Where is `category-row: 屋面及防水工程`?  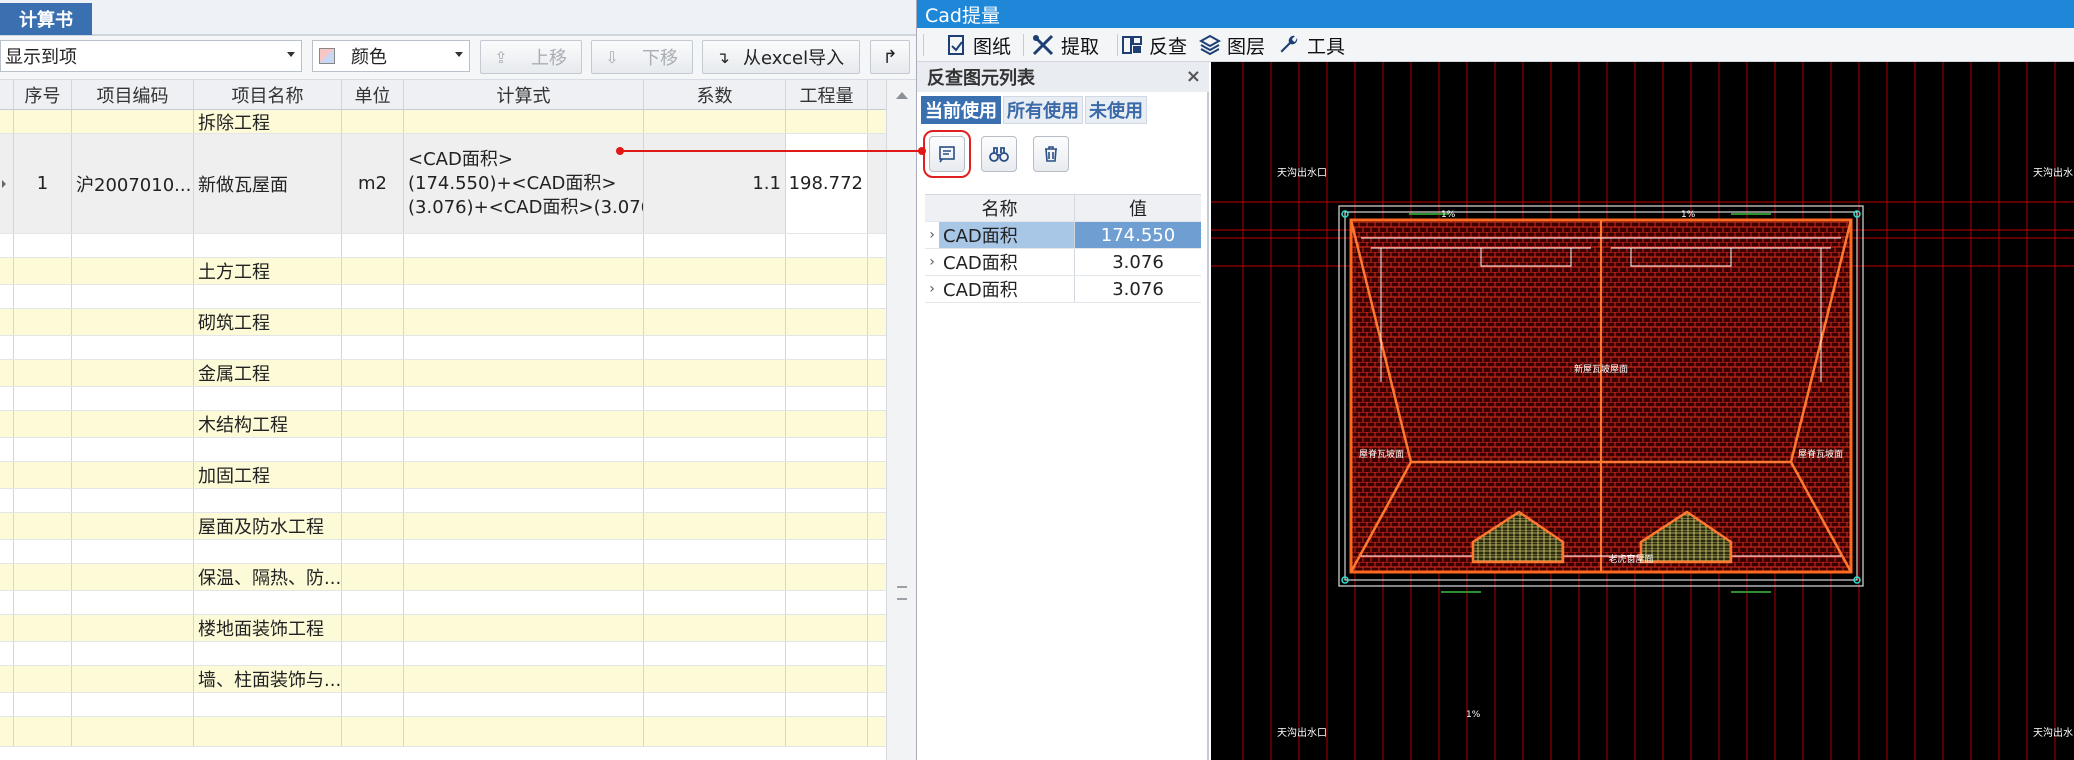
category-row: 屋面及防水工程 is located at coordinates (443, 526).